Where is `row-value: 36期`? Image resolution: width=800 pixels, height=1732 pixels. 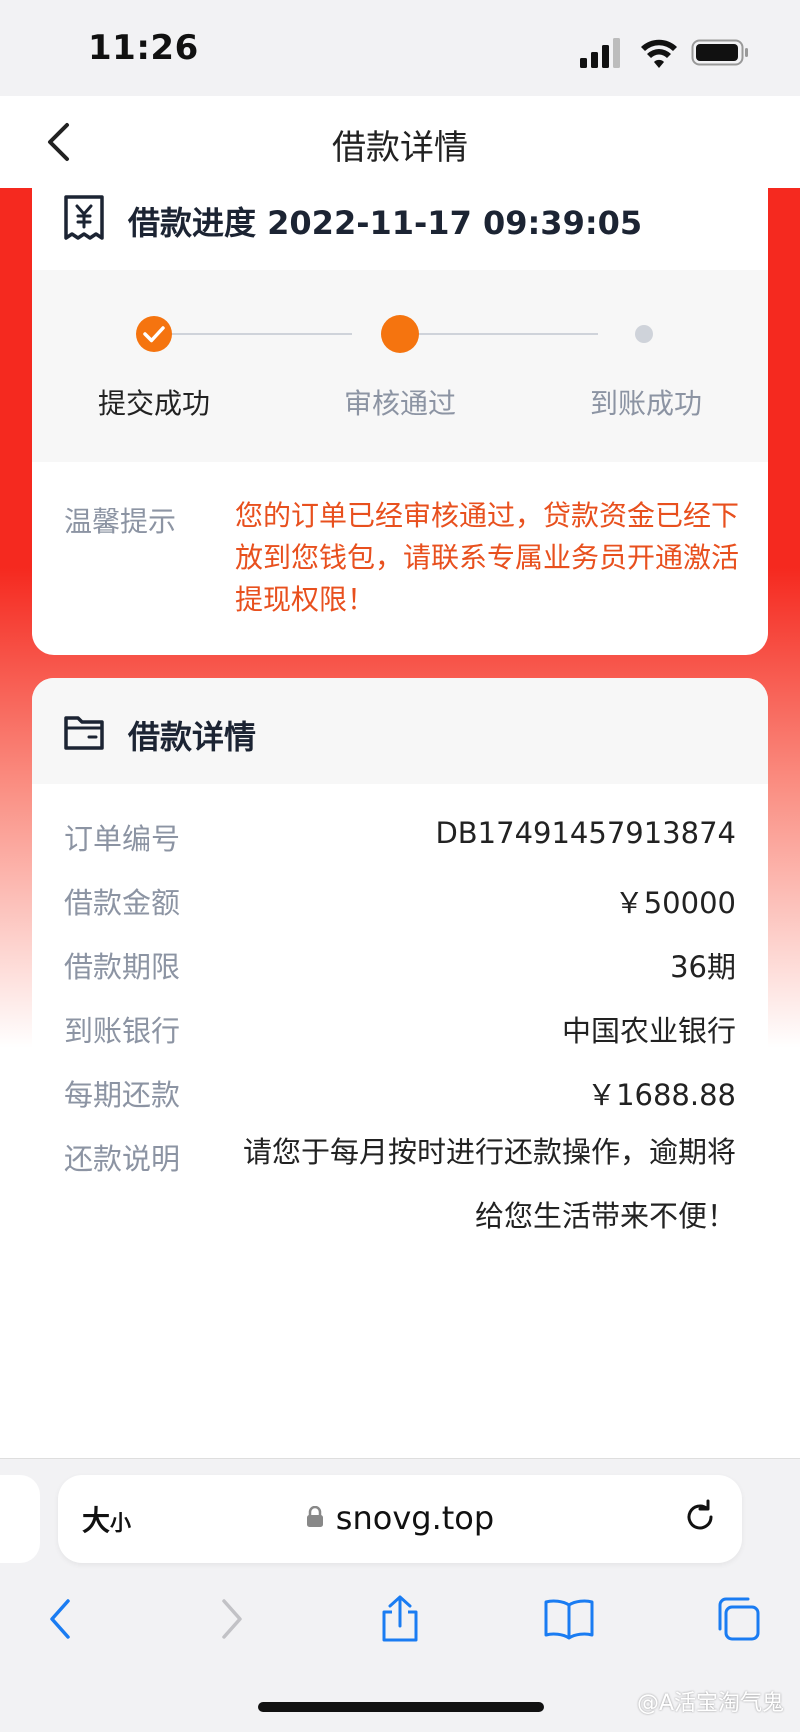
row-value: 36期 is located at coordinates (703, 967).